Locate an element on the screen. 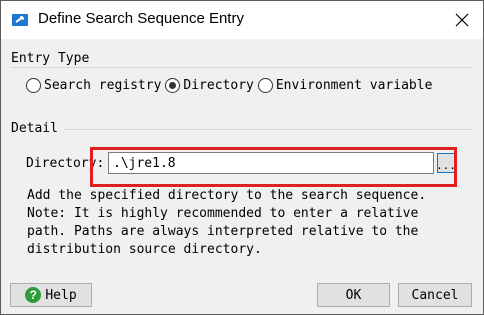  help-button-label: Help is located at coordinates (61, 295).